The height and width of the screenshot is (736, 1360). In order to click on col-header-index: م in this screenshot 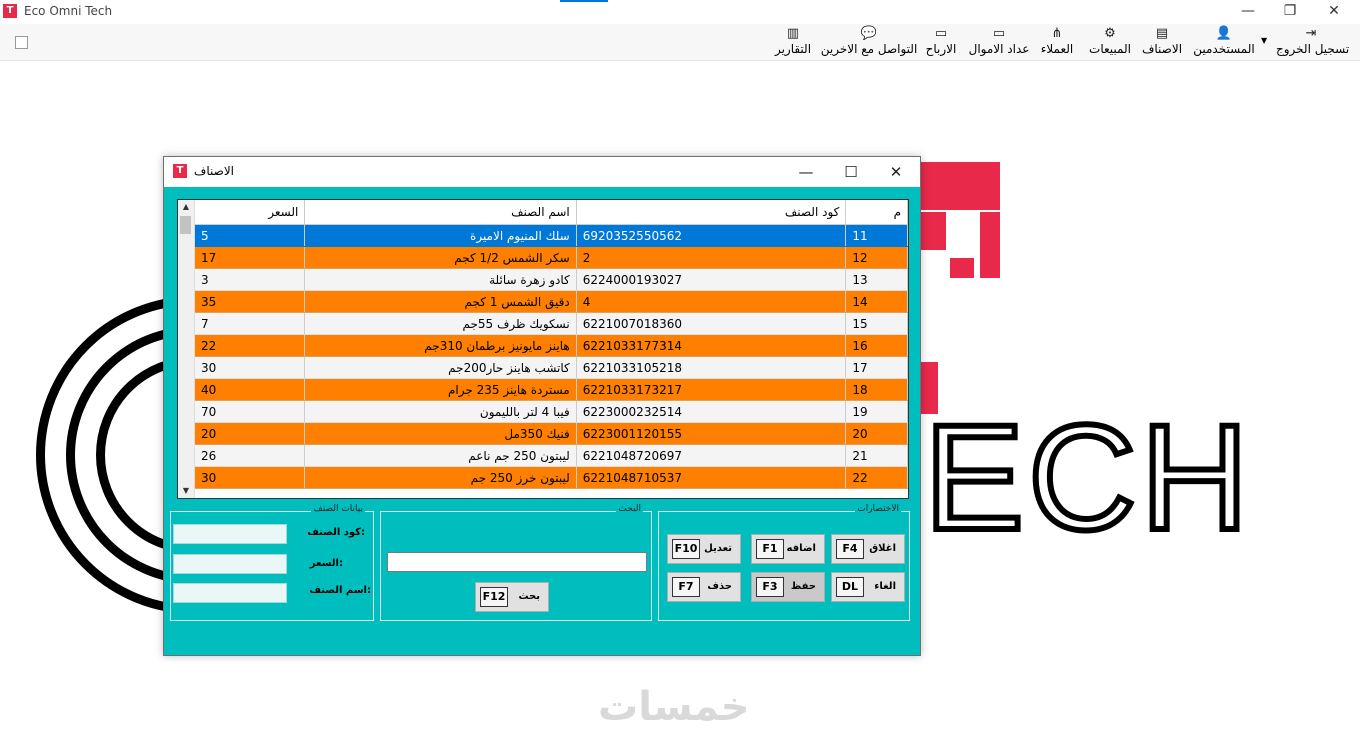, I will do `click(876, 212)`.